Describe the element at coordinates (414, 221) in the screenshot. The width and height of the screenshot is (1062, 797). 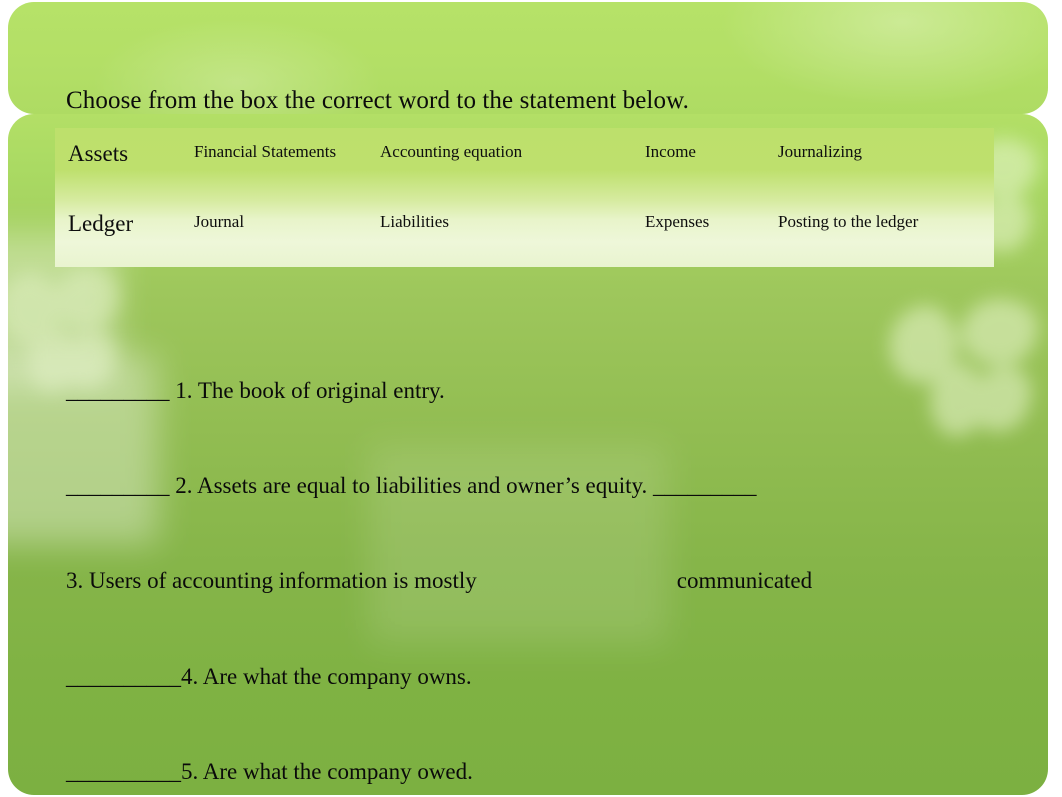
I see `word-cell-liabilities: Liabilities` at that location.